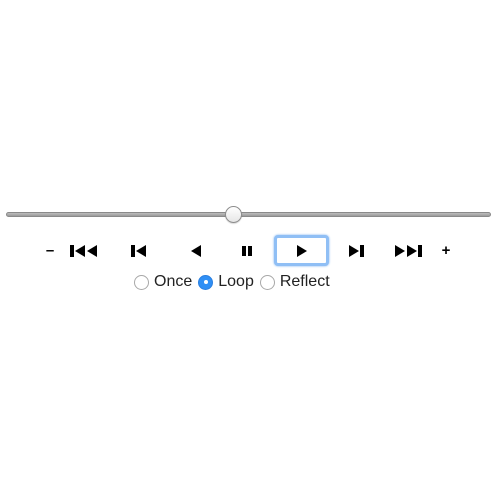 The height and width of the screenshot is (500, 500). I want to click on radio-loop, so click(206, 282).